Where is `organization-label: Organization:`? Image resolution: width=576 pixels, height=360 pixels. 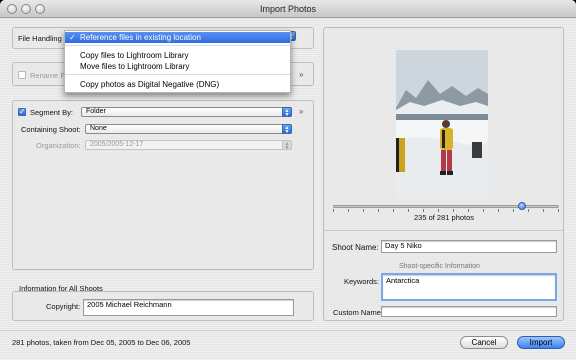 organization-label: Organization: is located at coordinates (58, 145).